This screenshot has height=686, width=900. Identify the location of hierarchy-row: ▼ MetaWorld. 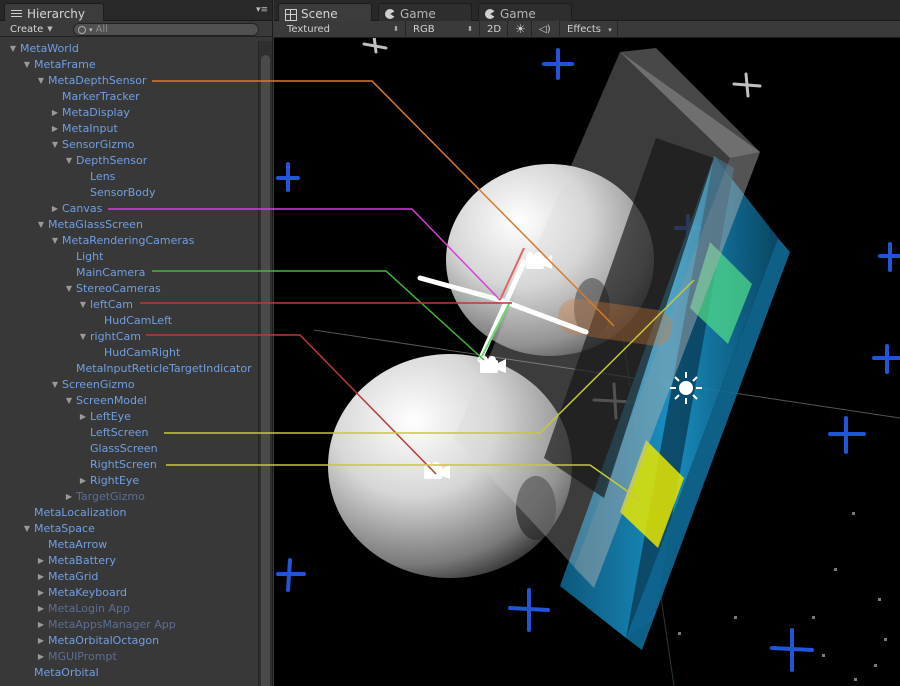
(128, 49).